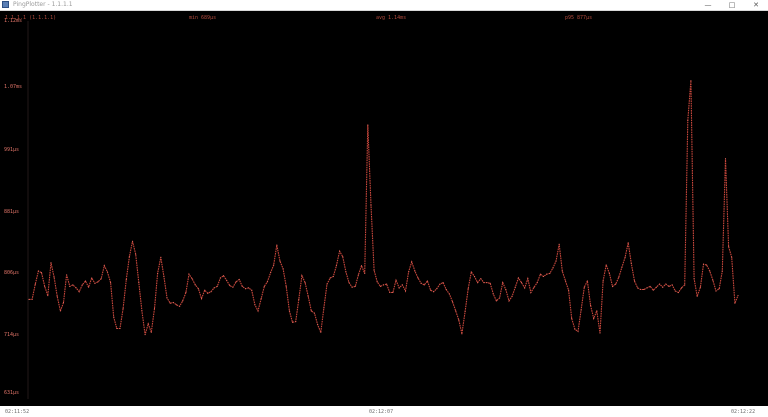 The image size is (768, 417). What do you see at coordinates (756, 5) in the screenshot?
I see `close-icon: ✕` at bounding box center [756, 5].